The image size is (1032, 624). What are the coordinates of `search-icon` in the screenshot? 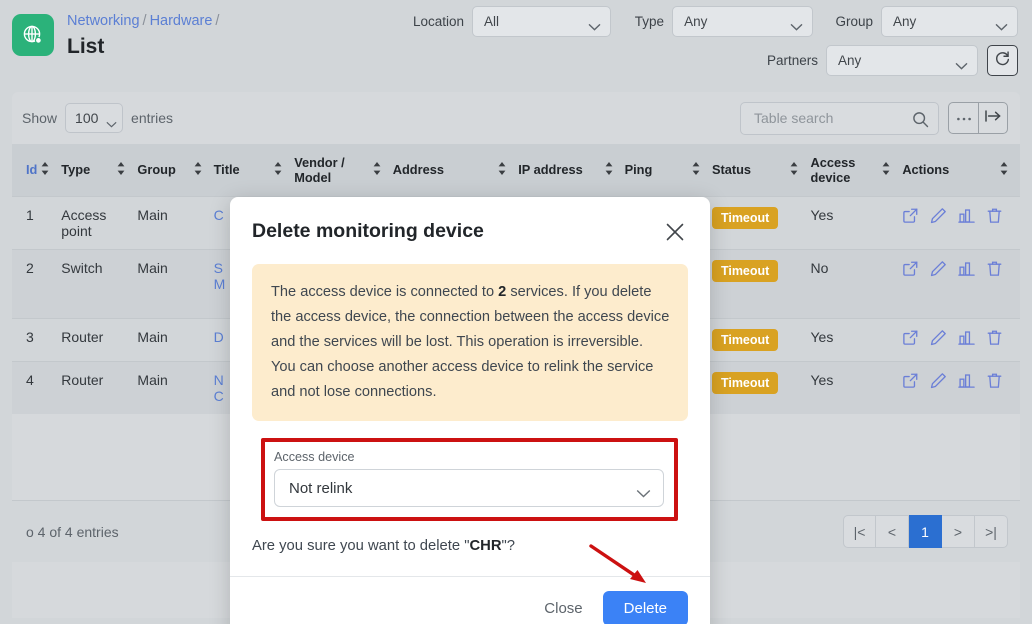 It's located at (920, 122).